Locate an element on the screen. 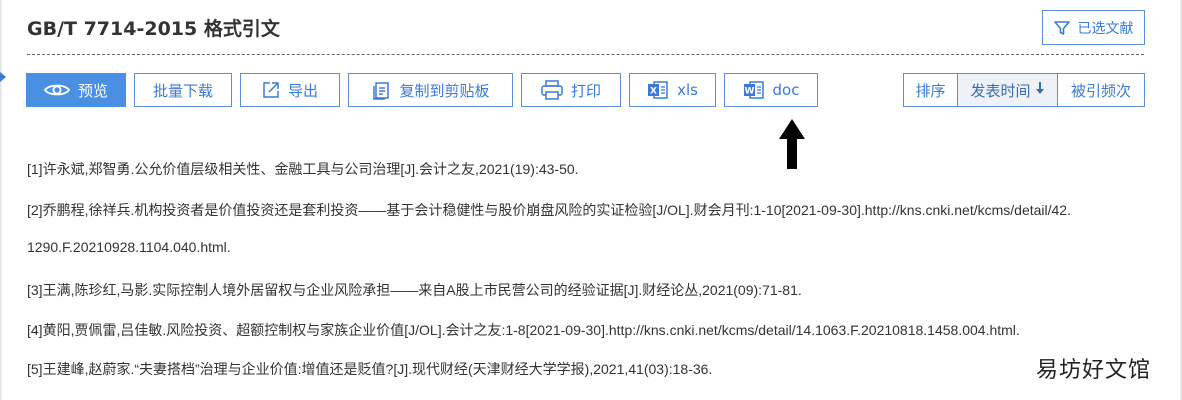 The image size is (1182, 400). watermark: 易坊好文馆 is located at coordinates (1094, 370).